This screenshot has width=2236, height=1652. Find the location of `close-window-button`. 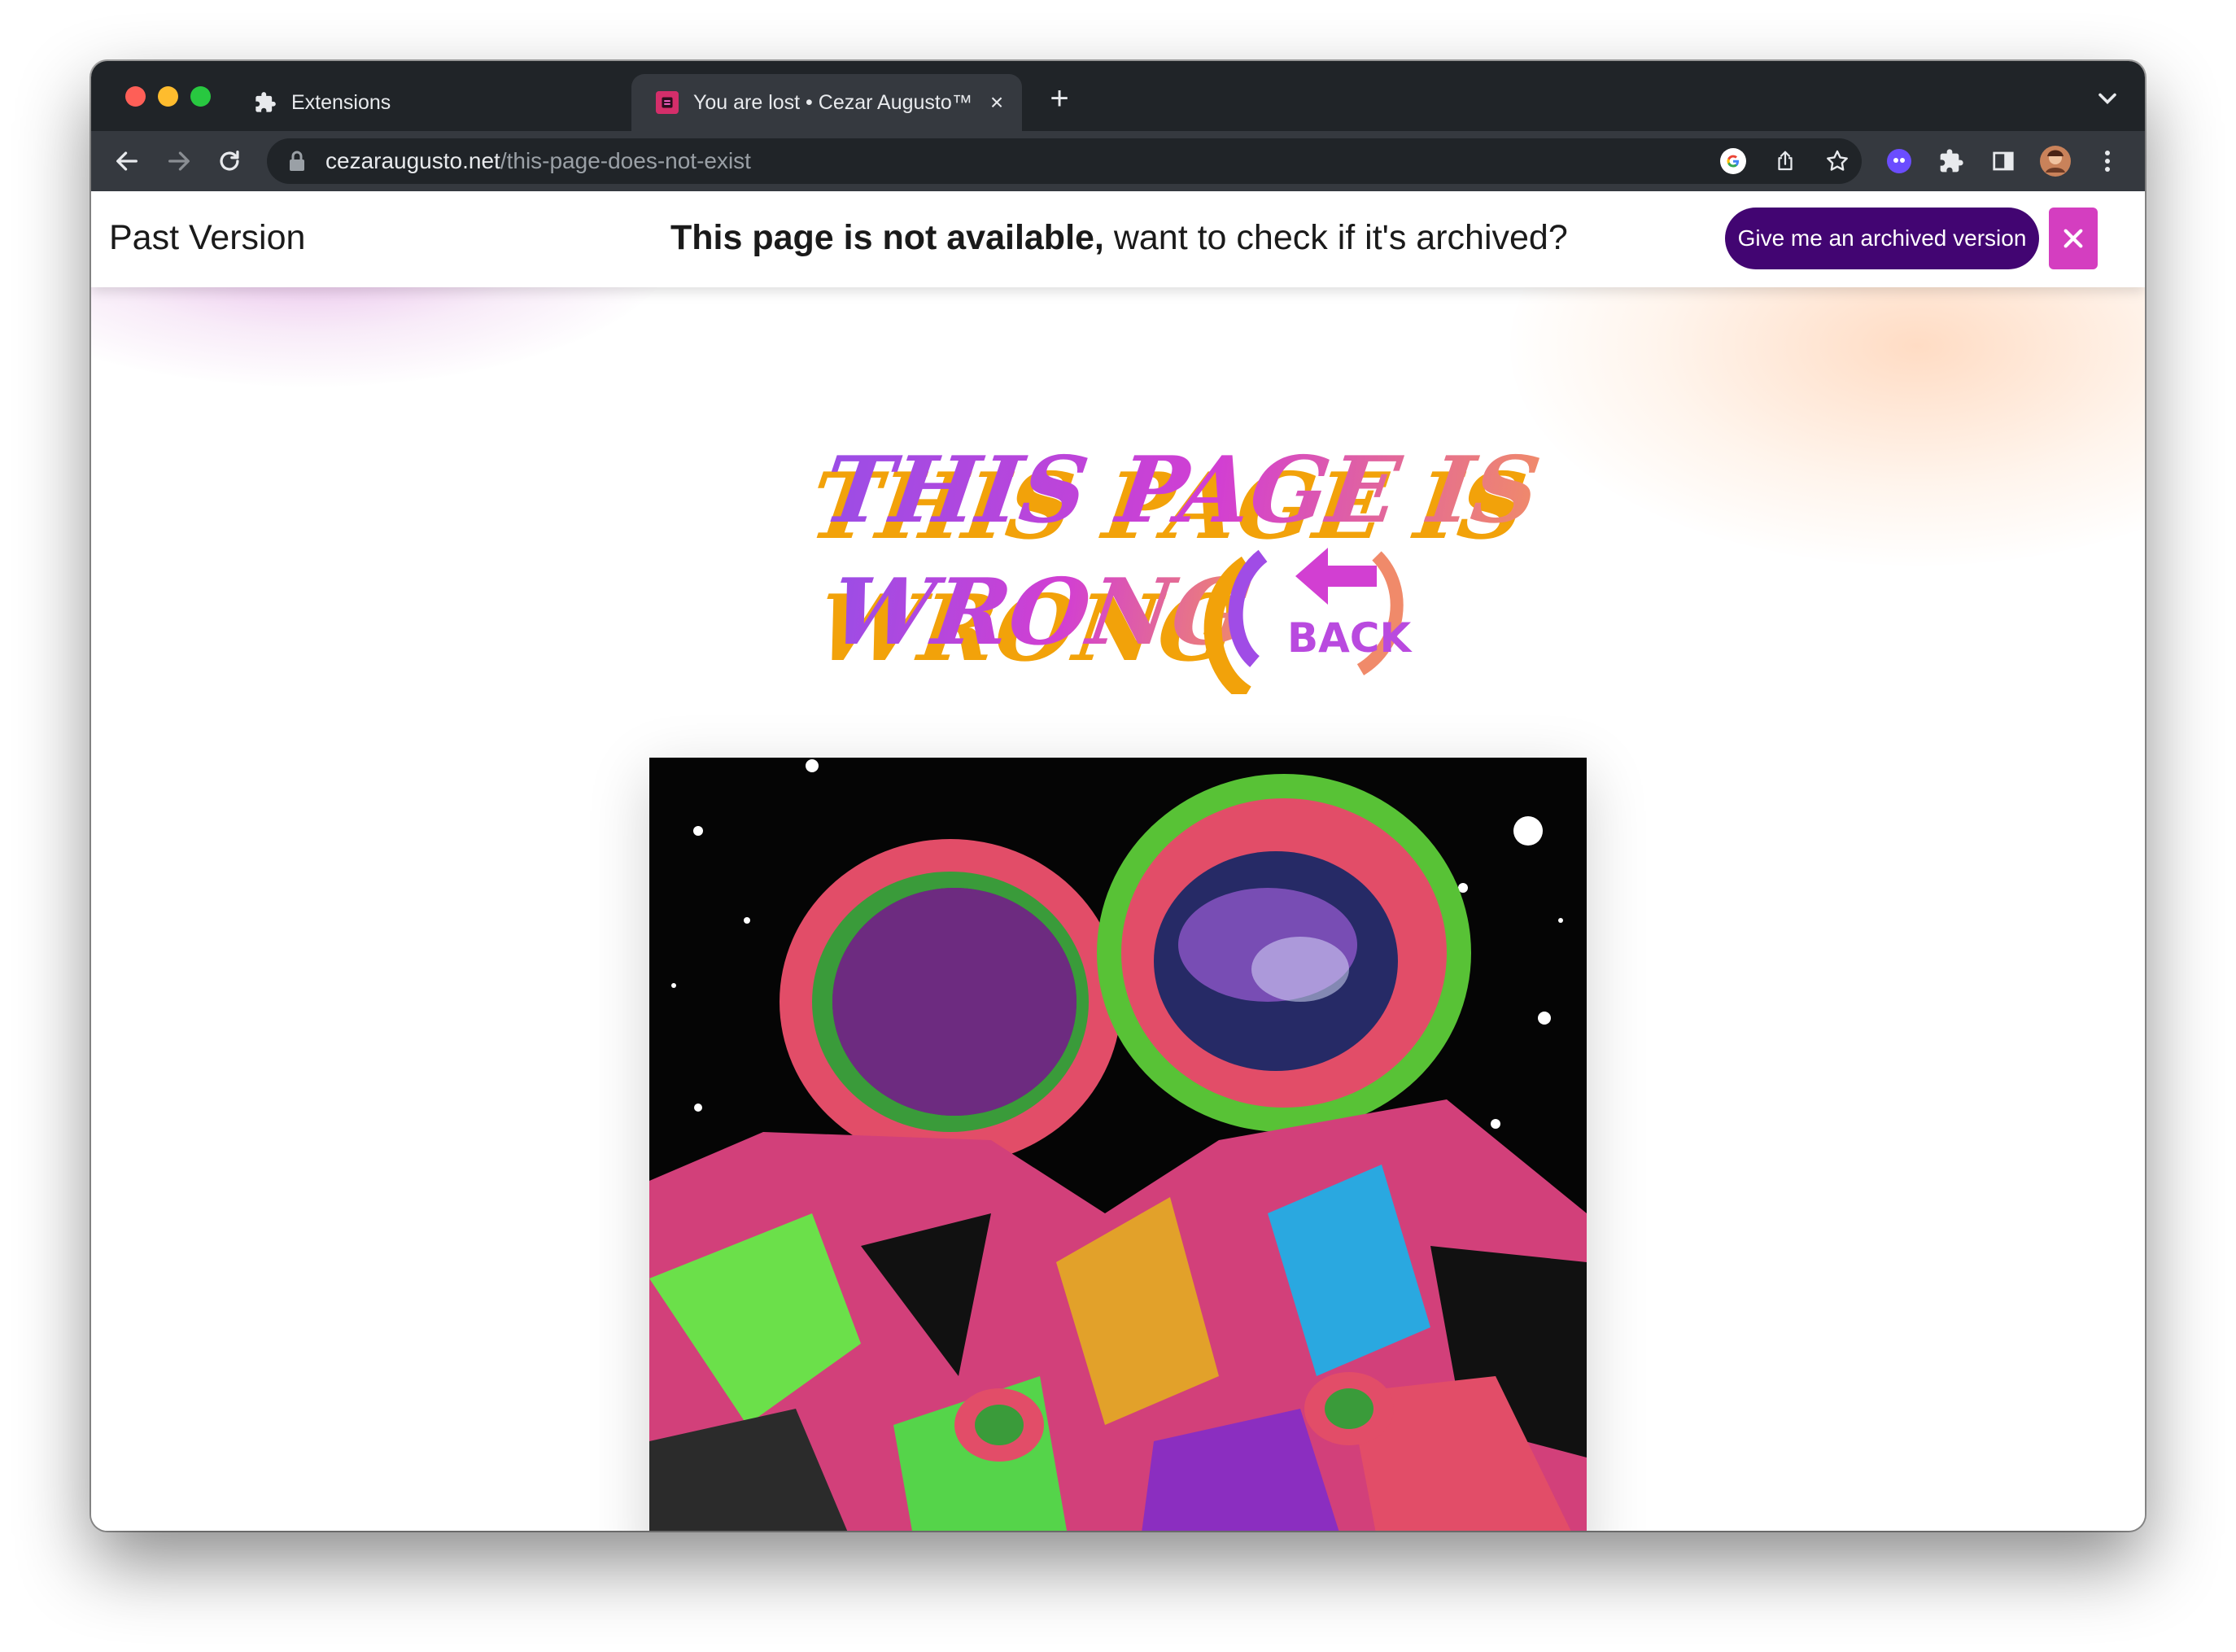

close-window-button is located at coordinates (135, 96).